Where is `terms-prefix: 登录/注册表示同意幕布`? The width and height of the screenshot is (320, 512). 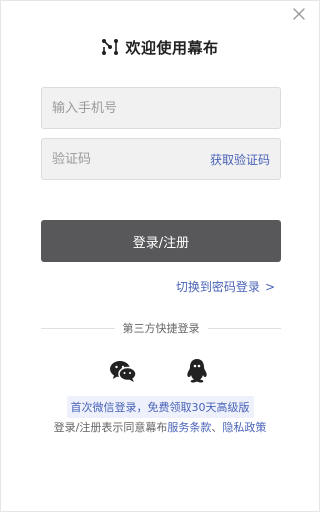
terms-prefix: 登录/注册表示同意幕布 is located at coordinates (110, 427).